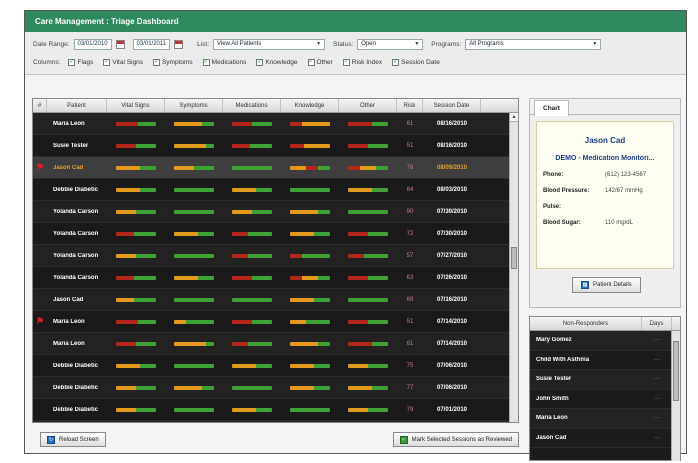 The image size is (698, 463). What do you see at coordinates (410, 105) in the screenshot?
I see `grid-column-header: Risk` at bounding box center [410, 105].